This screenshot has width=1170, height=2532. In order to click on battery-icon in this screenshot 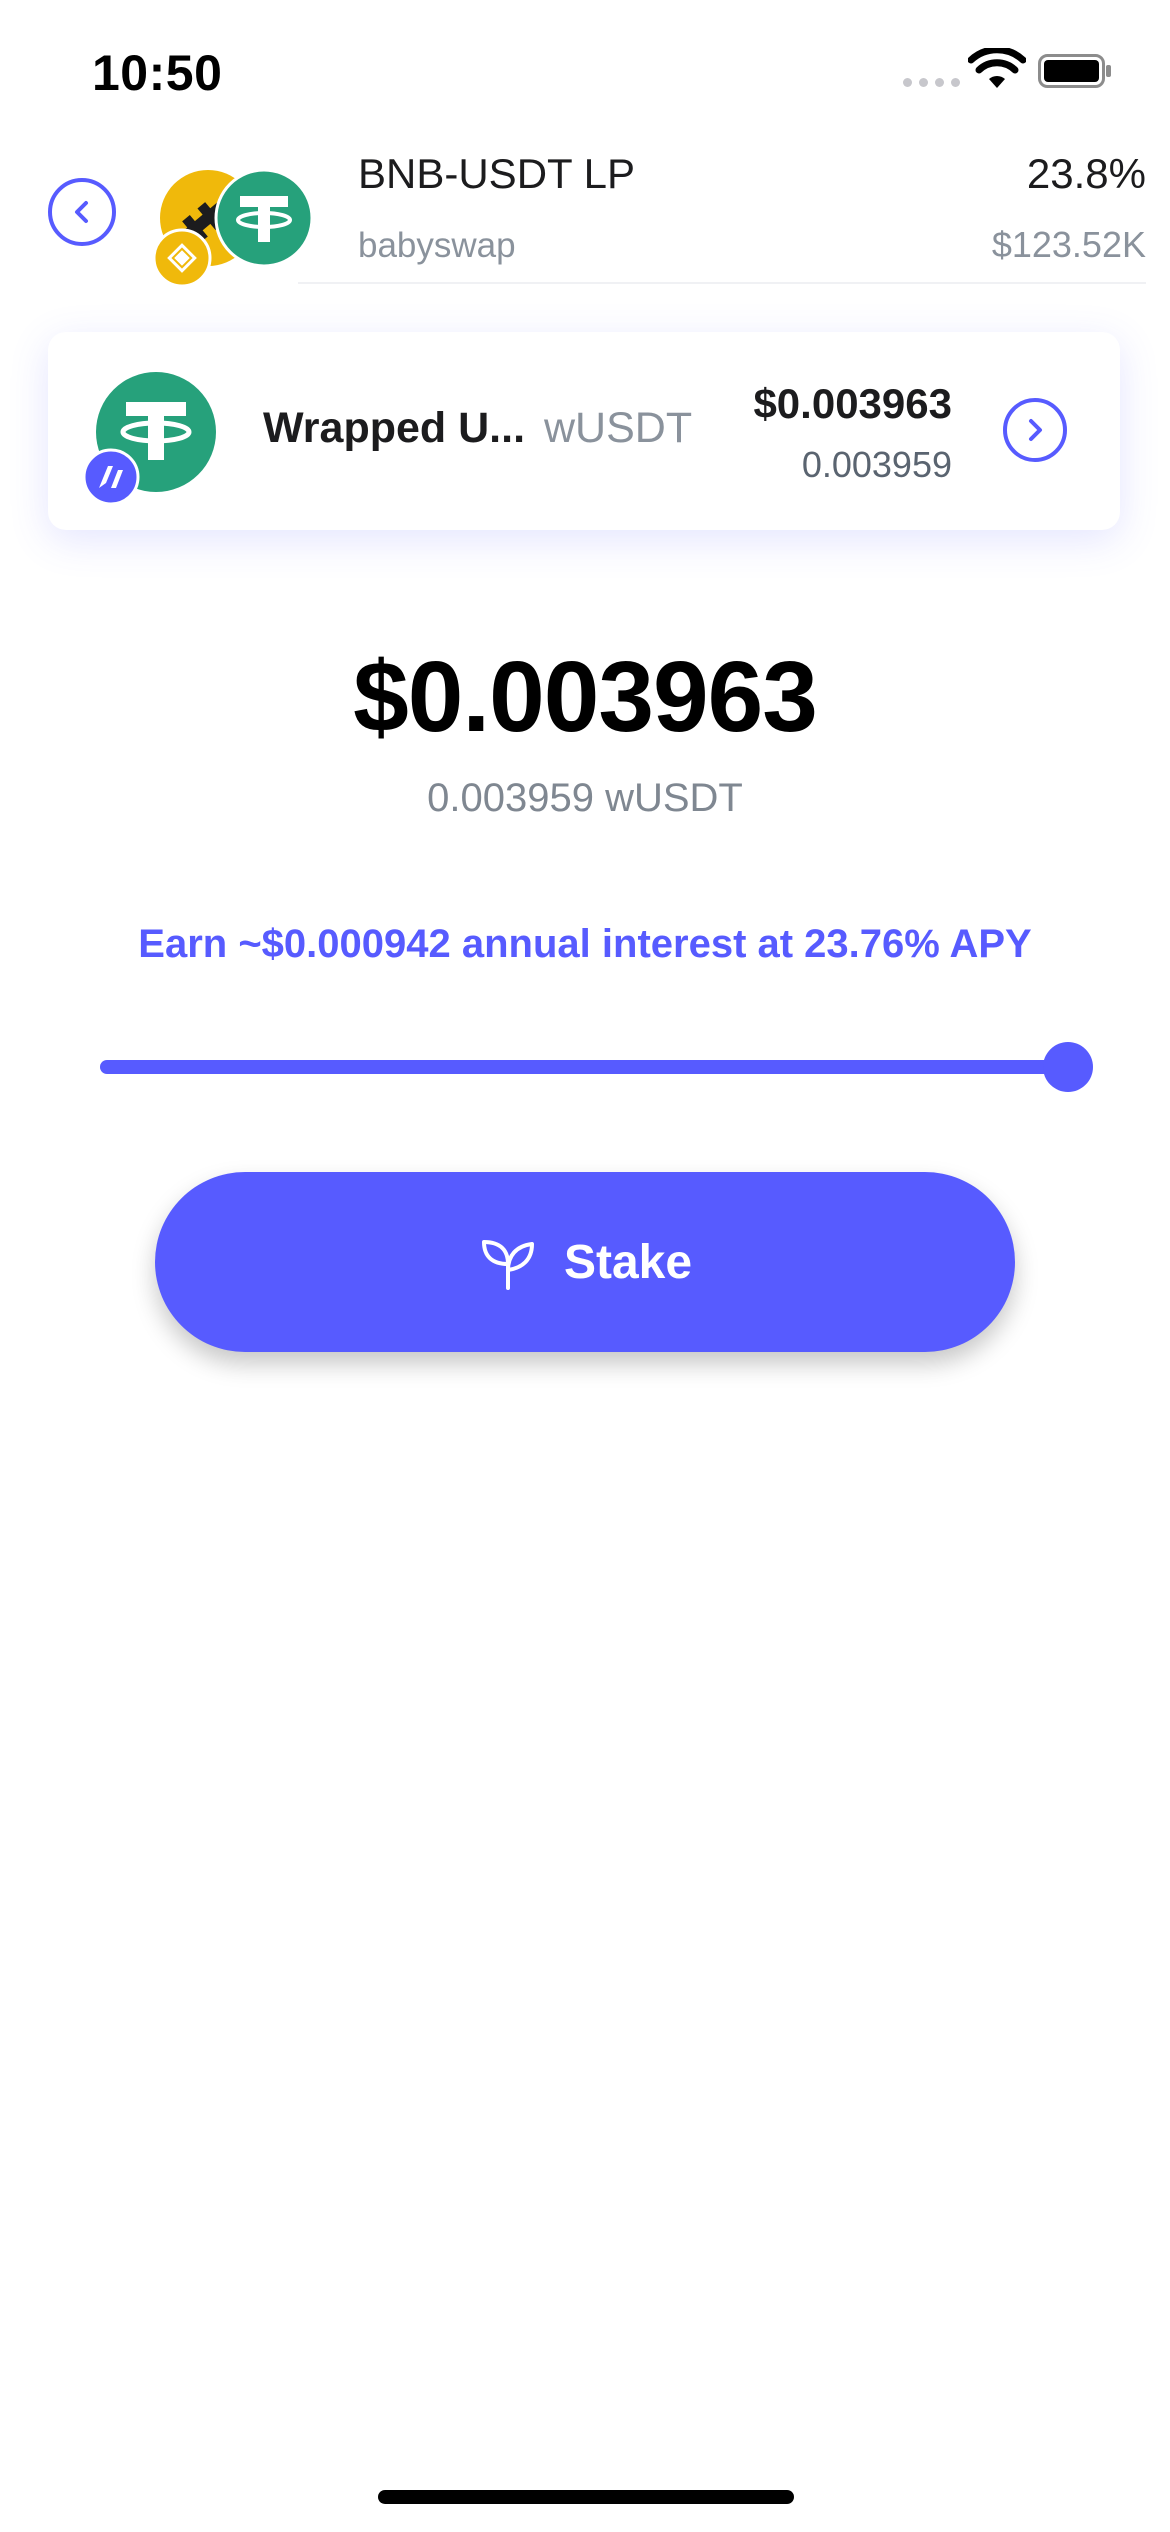, I will do `click(1074, 71)`.